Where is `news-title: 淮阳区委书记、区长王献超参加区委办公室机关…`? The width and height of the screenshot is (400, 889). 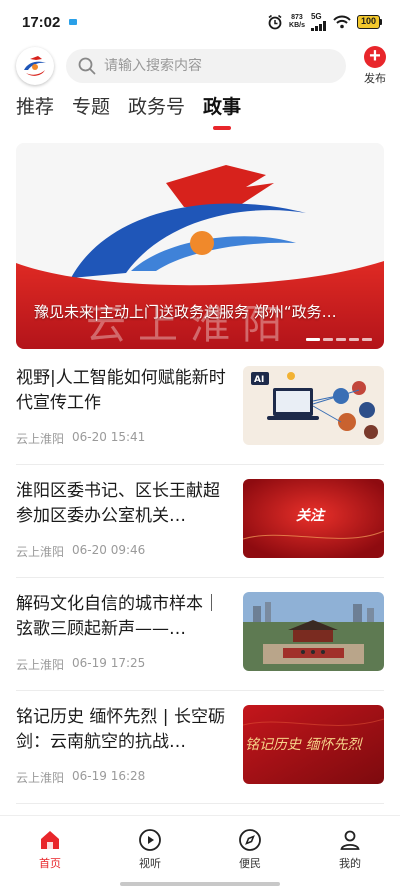
news-title: 淮阳区委书记、区长王献超参加区委办公室机关… is located at coordinates (118, 503).